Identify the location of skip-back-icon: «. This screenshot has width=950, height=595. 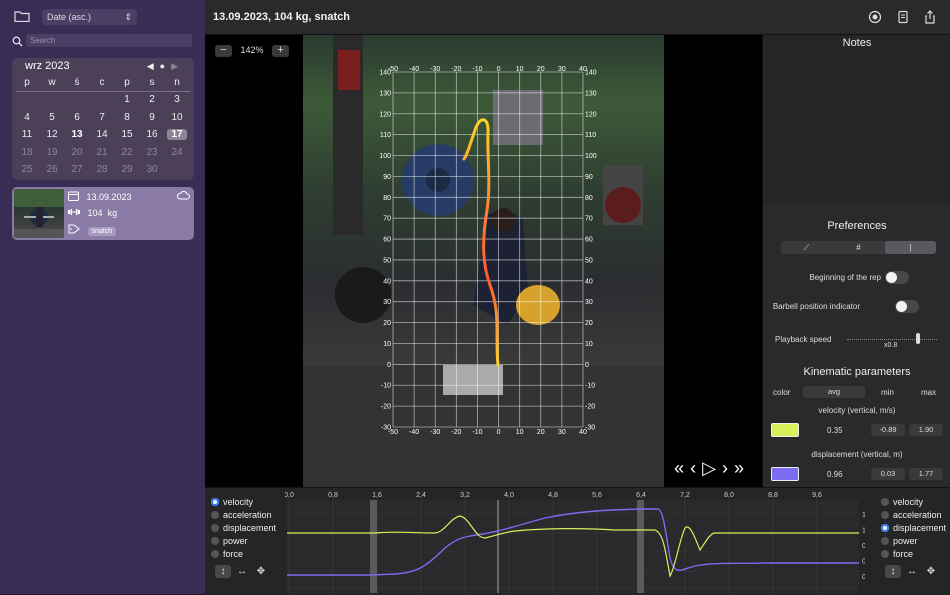
(682, 468).